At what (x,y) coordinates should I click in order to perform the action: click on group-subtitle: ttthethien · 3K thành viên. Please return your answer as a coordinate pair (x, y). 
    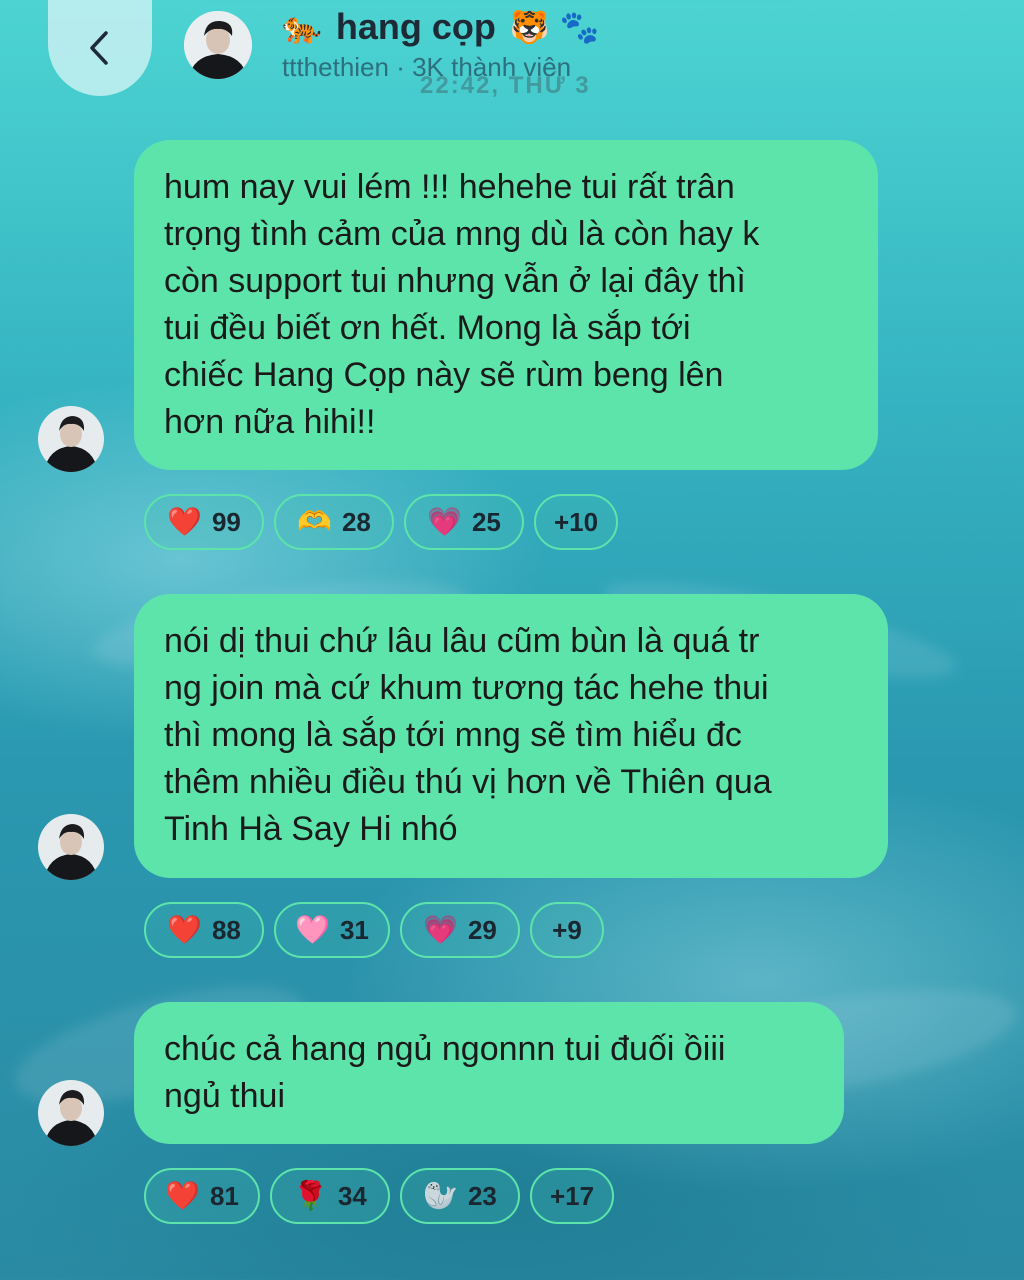
    Looking at the image, I should click on (427, 67).